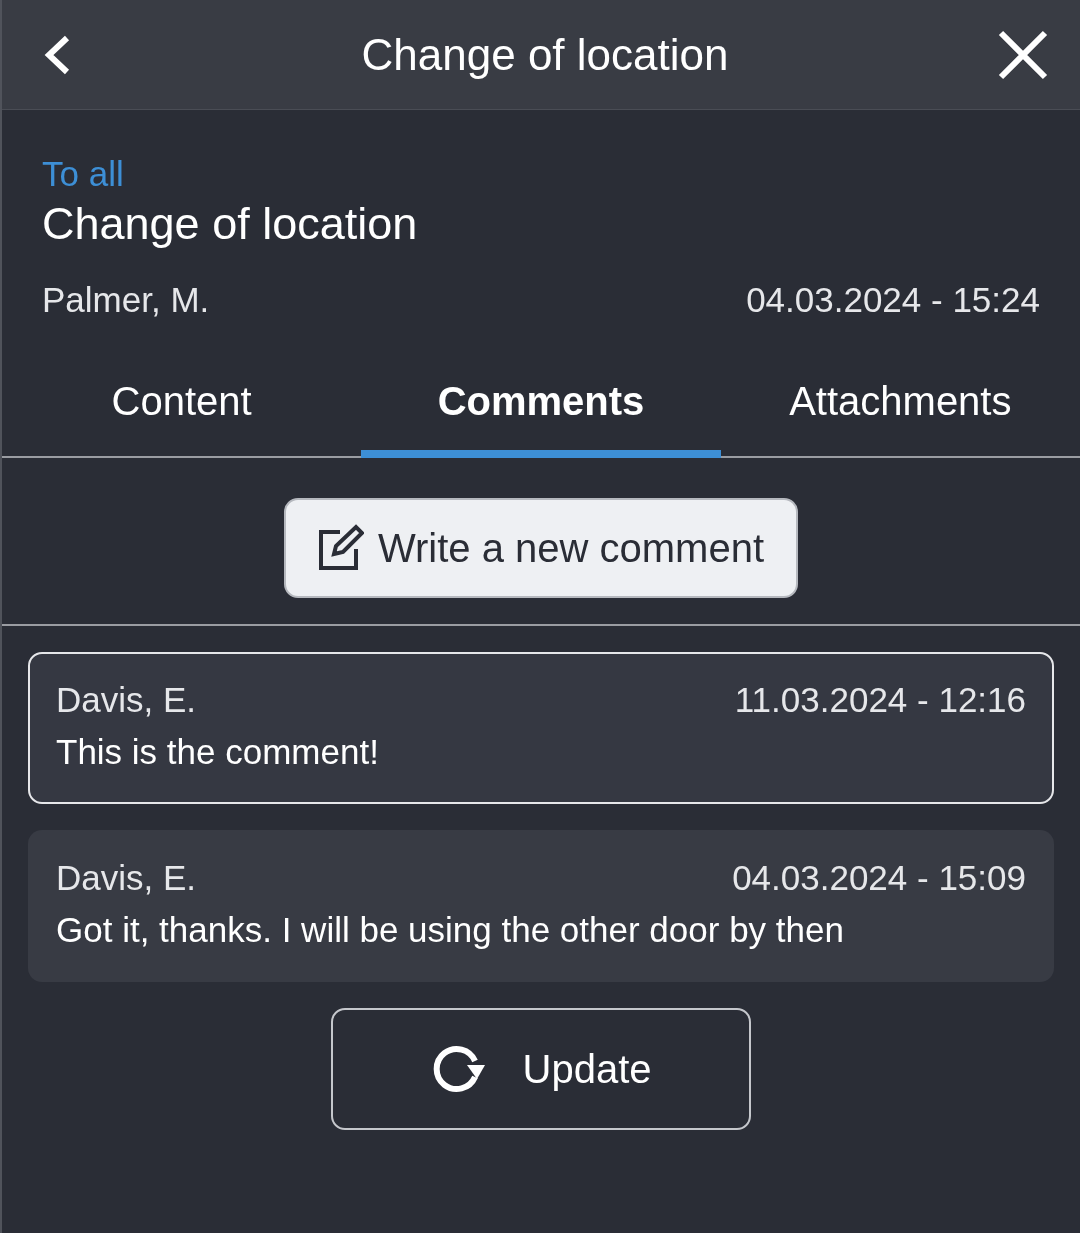  I want to click on update-button: Update, so click(541, 1069).